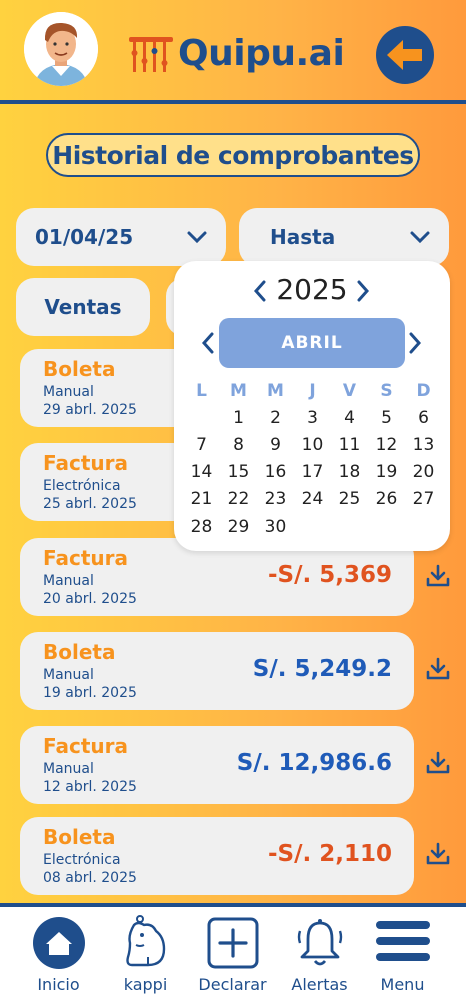 This screenshot has height=1008, width=466. I want to click on receipt-amount: S/. 5,249.2, so click(322, 669).